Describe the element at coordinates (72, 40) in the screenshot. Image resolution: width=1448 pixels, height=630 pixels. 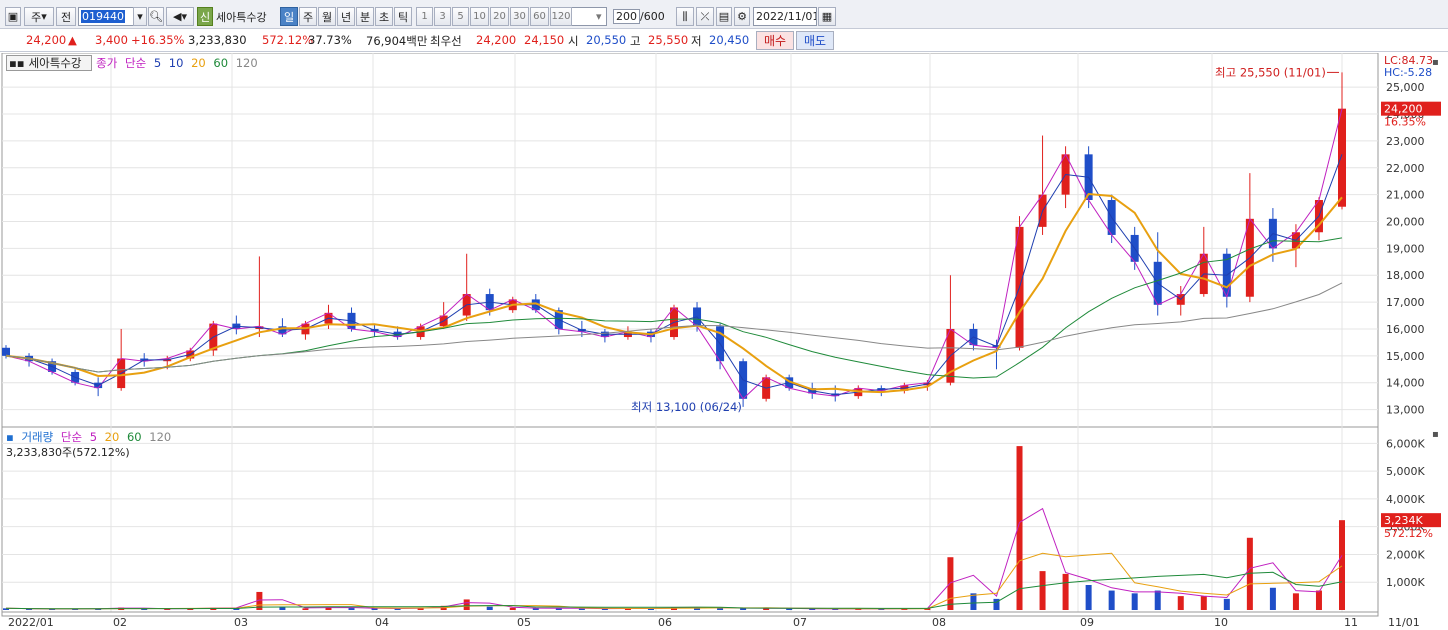
I see `up-arrow-icon: ▲` at that location.